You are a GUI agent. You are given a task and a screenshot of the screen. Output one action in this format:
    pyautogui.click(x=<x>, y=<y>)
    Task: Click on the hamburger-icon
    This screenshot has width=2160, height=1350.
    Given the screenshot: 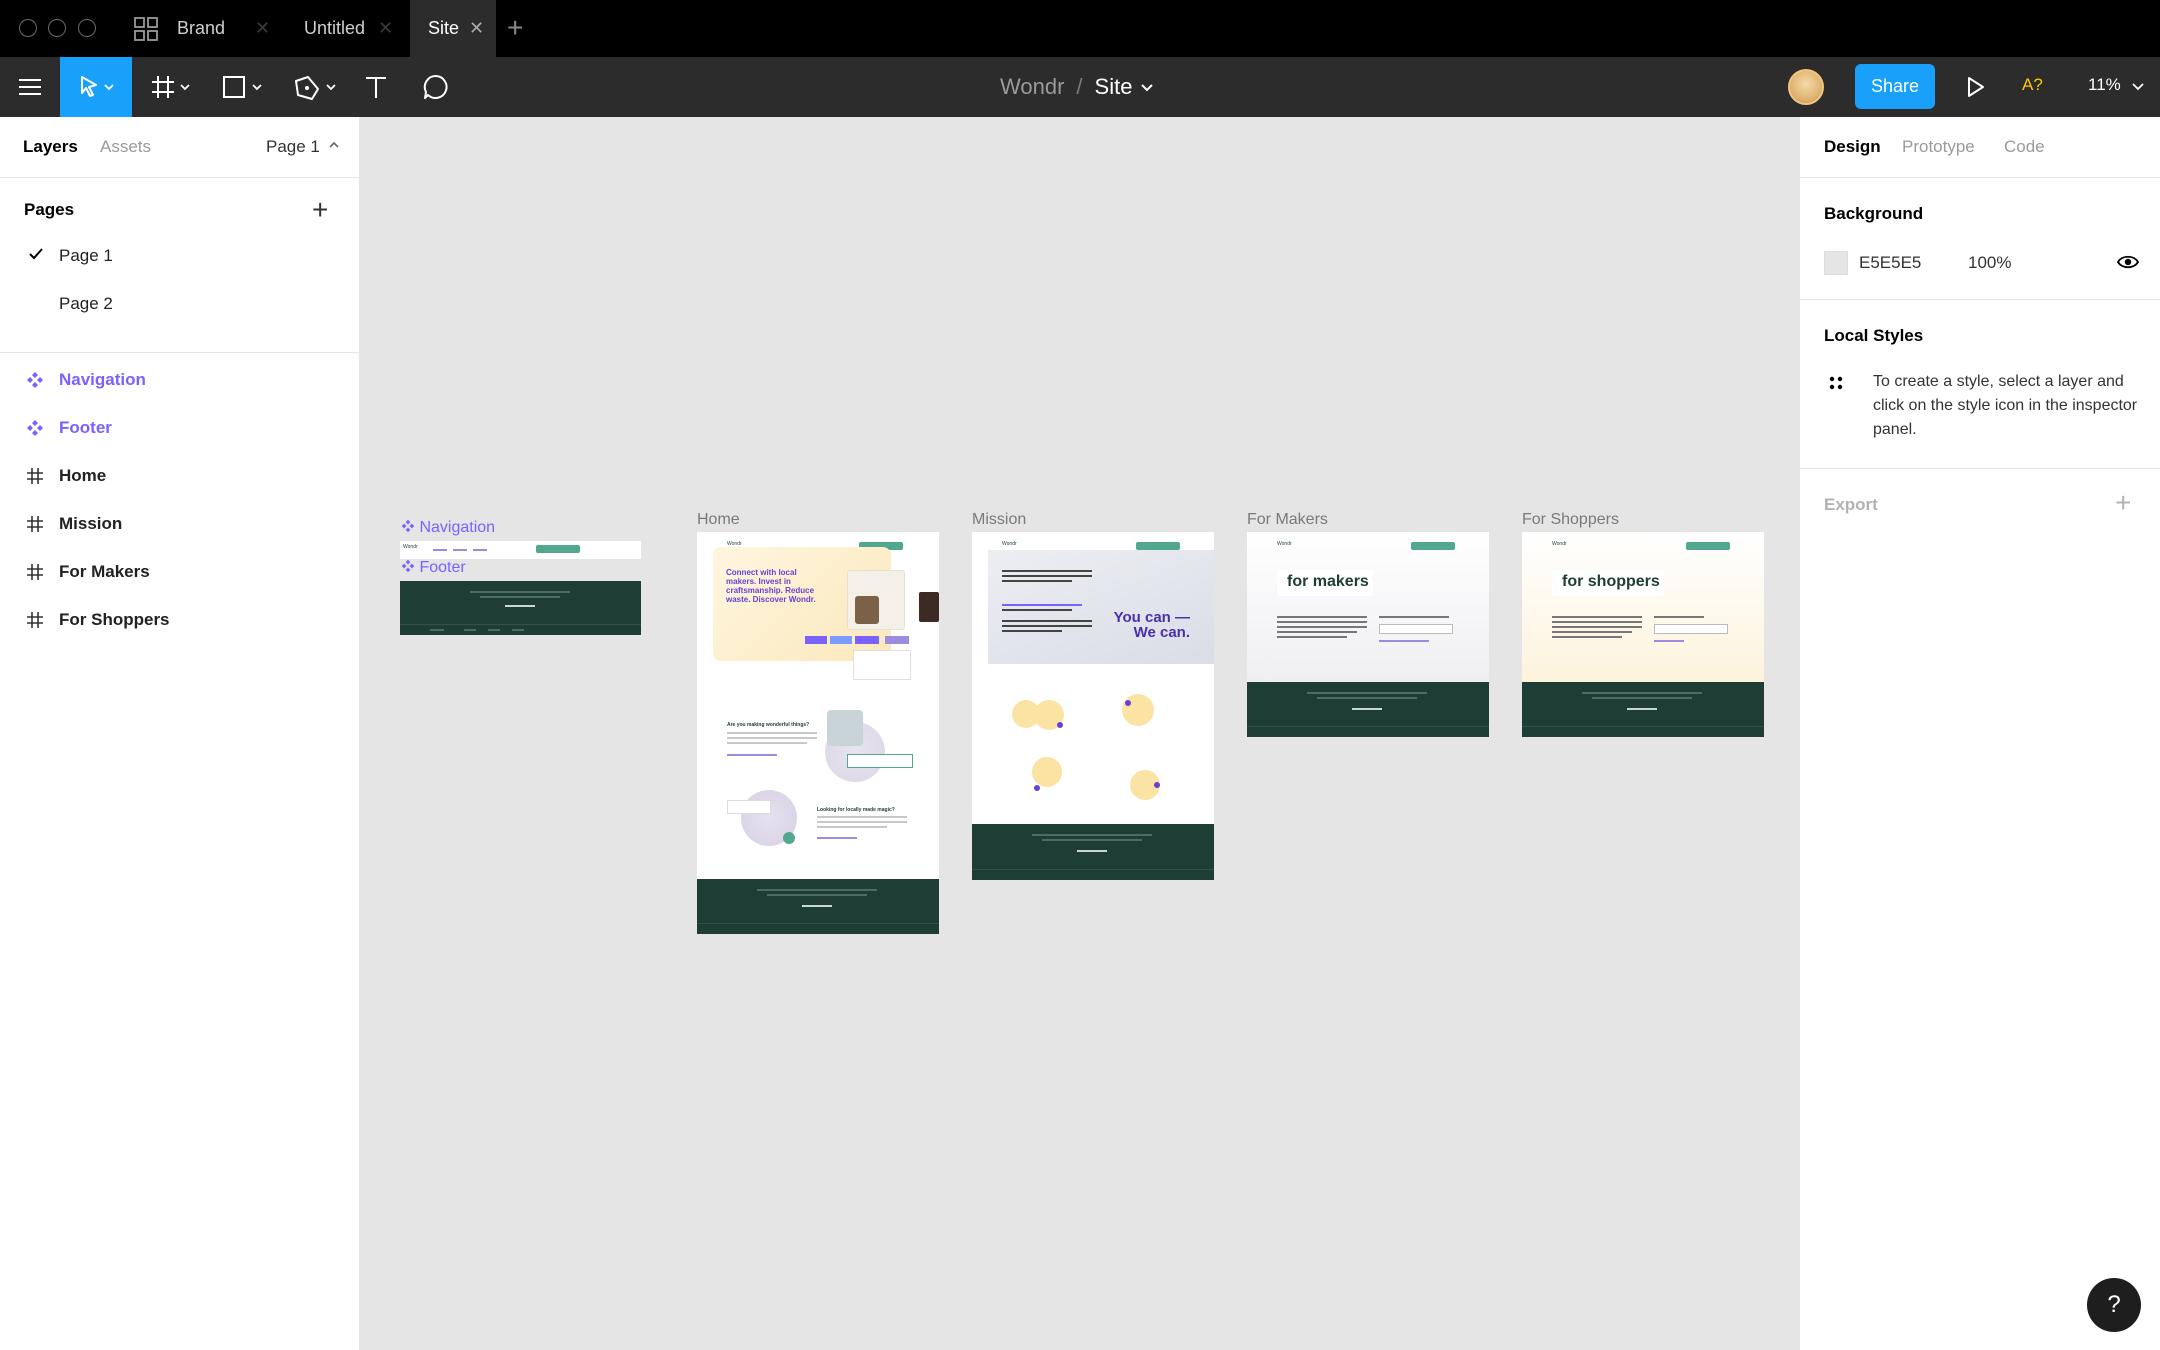 What is the action you would take?
    pyautogui.click(x=30, y=87)
    